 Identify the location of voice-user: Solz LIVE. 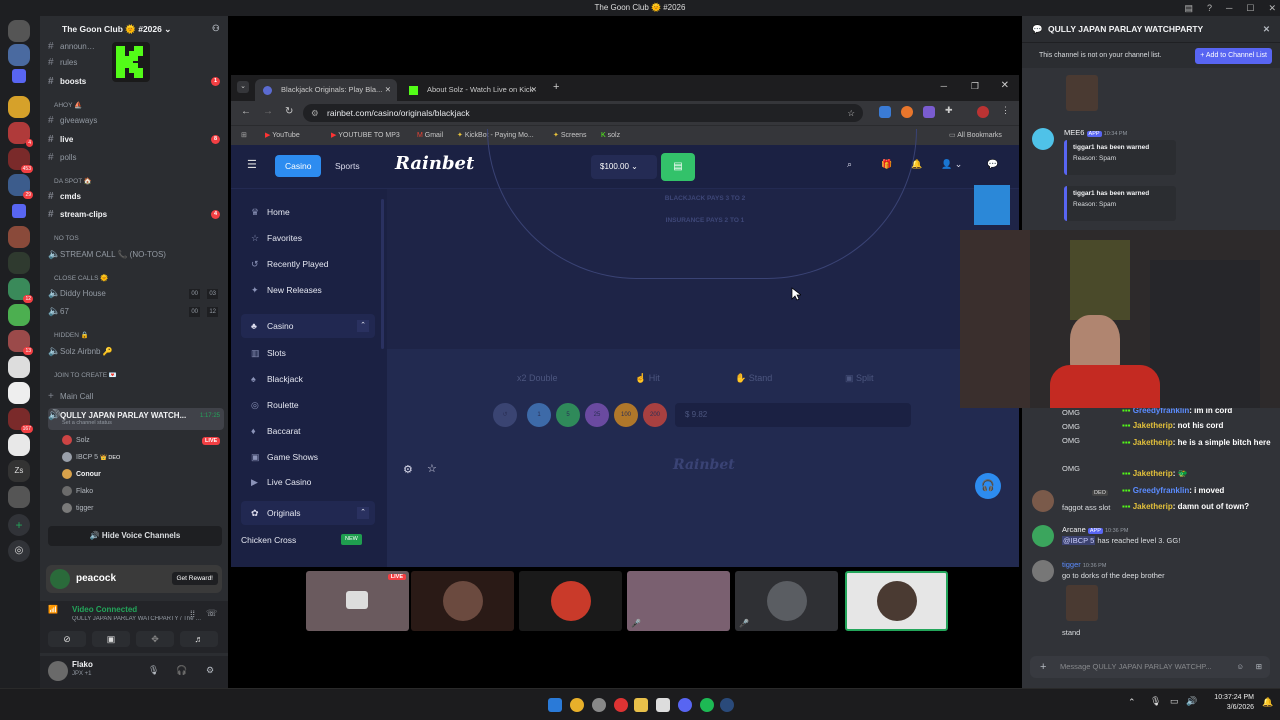
(141, 441).